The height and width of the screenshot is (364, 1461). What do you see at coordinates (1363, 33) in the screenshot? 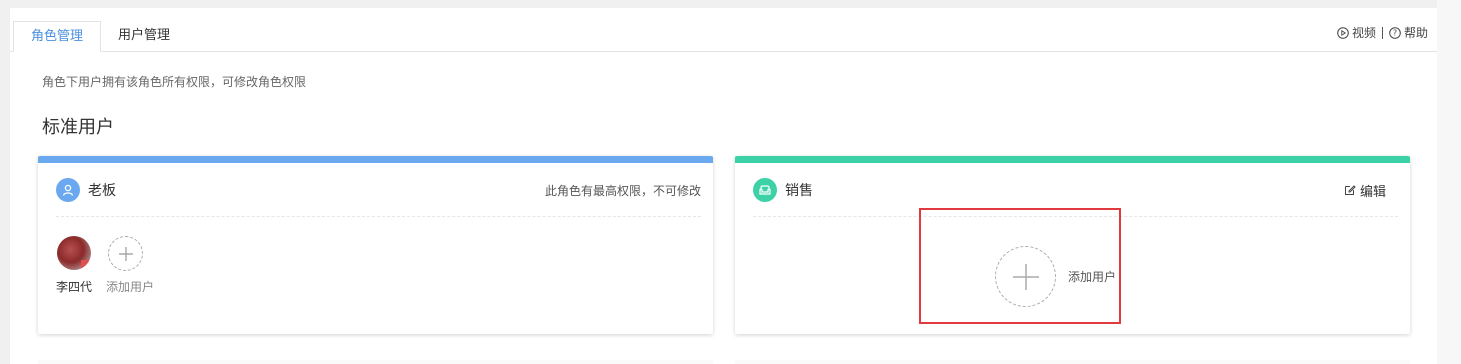
I see `video-label: 视频` at bounding box center [1363, 33].